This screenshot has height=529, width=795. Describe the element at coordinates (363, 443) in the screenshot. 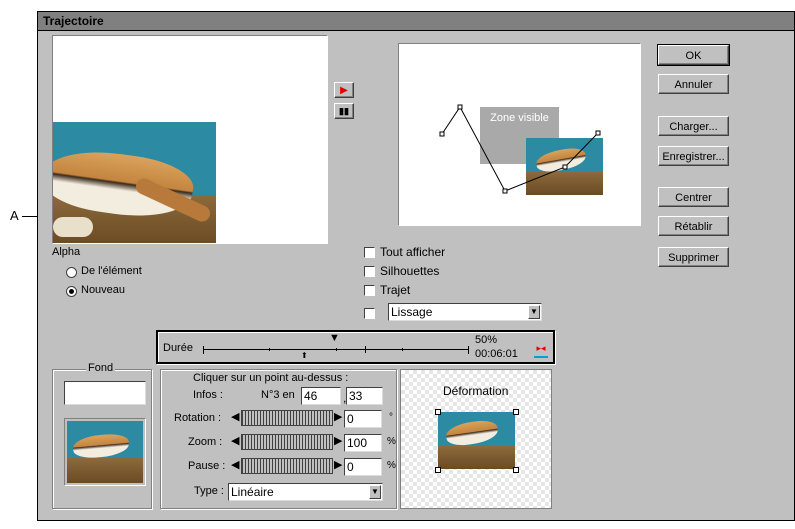

I see `zoom-input: 100` at that location.